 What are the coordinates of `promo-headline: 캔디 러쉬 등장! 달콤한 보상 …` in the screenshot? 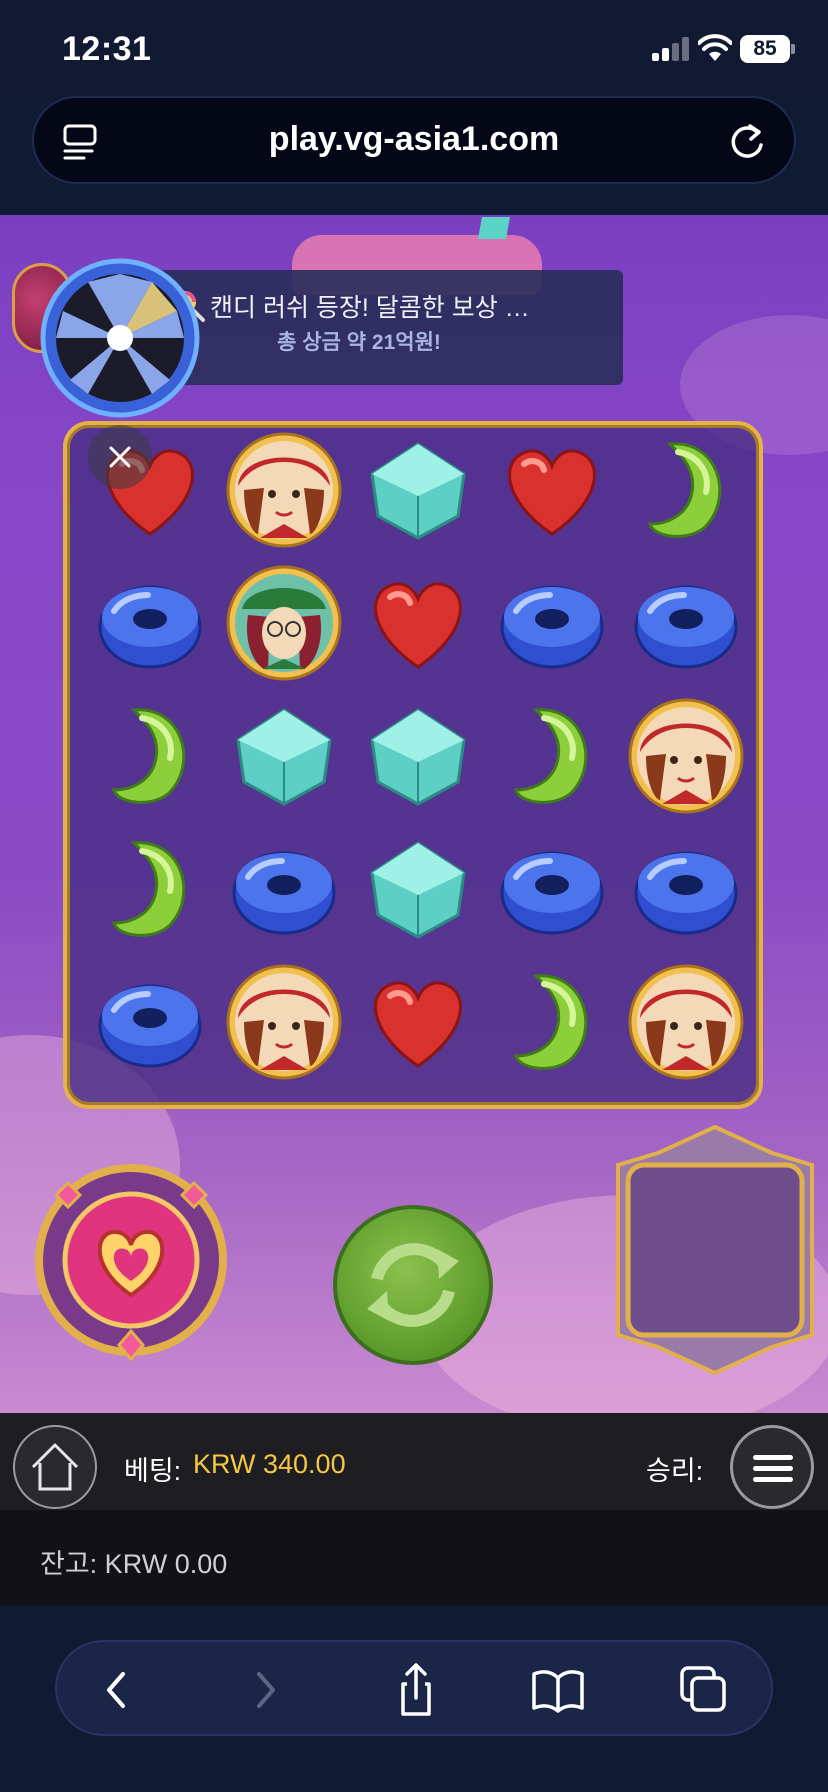 It's located at (370, 308).